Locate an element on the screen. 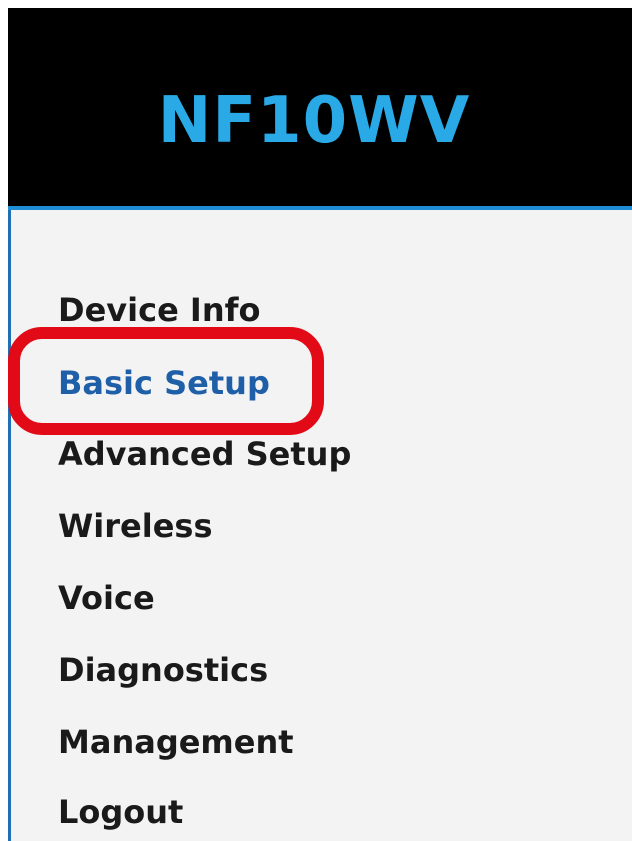 This screenshot has height=841, width=632. sidebar-item-advanced-setup: Advanced Setup is located at coordinates (204, 454).